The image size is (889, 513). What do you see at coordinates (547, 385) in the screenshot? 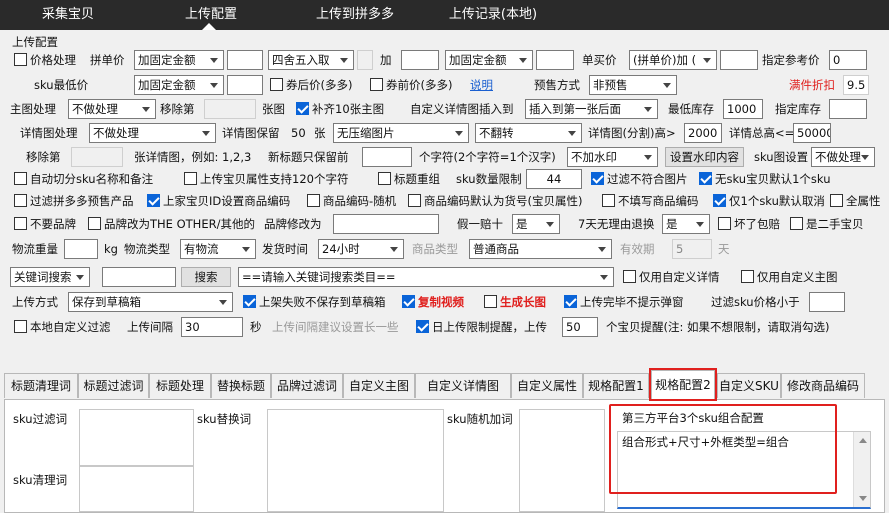
I see `tab-custom-attrs: 自定义属性` at bounding box center [547, 385].